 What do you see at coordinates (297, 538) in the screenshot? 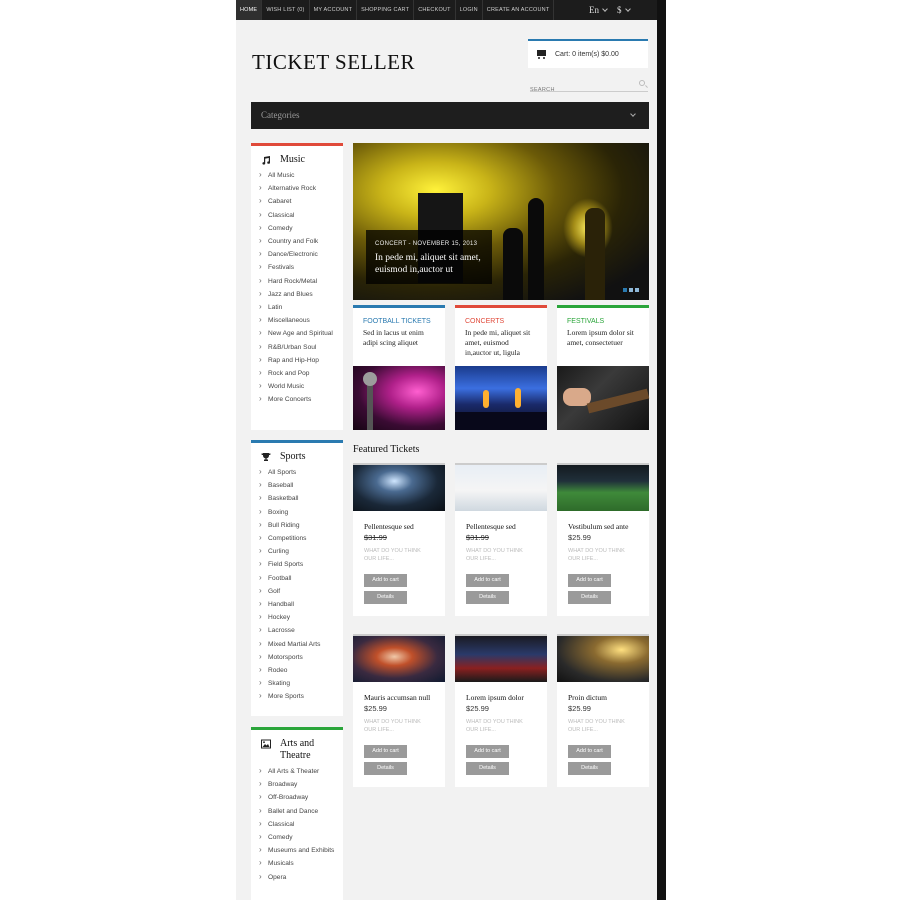
I see `sidebar-item-competitions: Competitions` at bounding box center [297, 538].